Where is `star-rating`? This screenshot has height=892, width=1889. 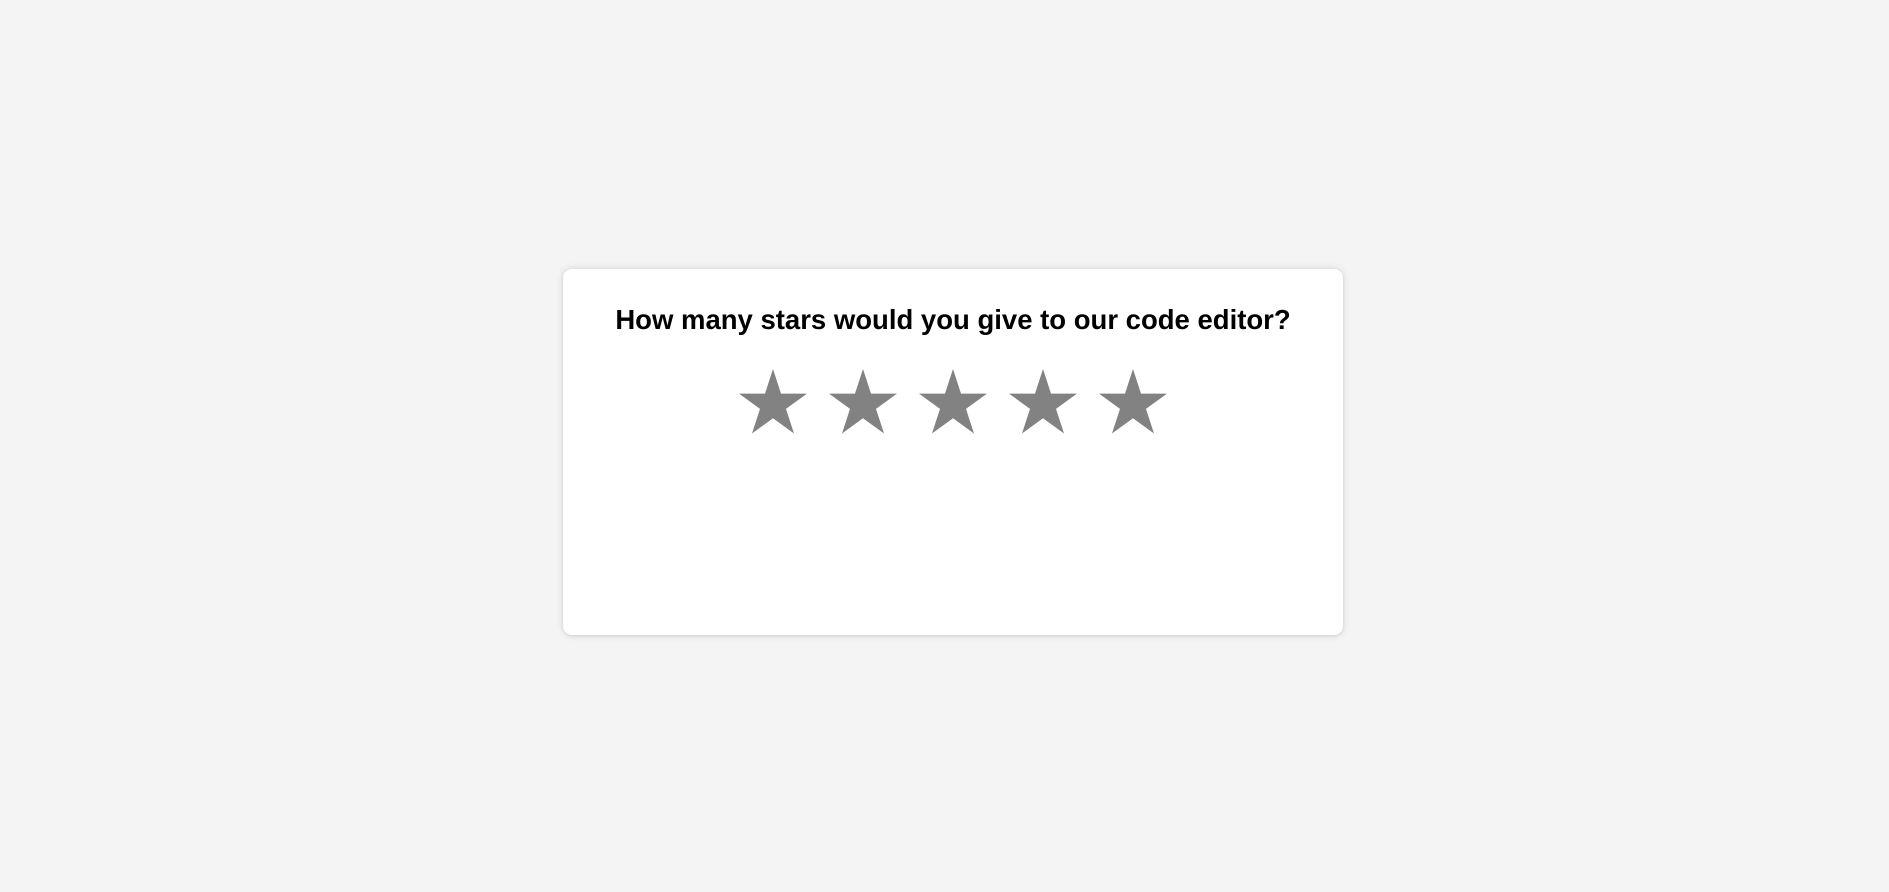 star-rating is located at coordinates (953, 402).